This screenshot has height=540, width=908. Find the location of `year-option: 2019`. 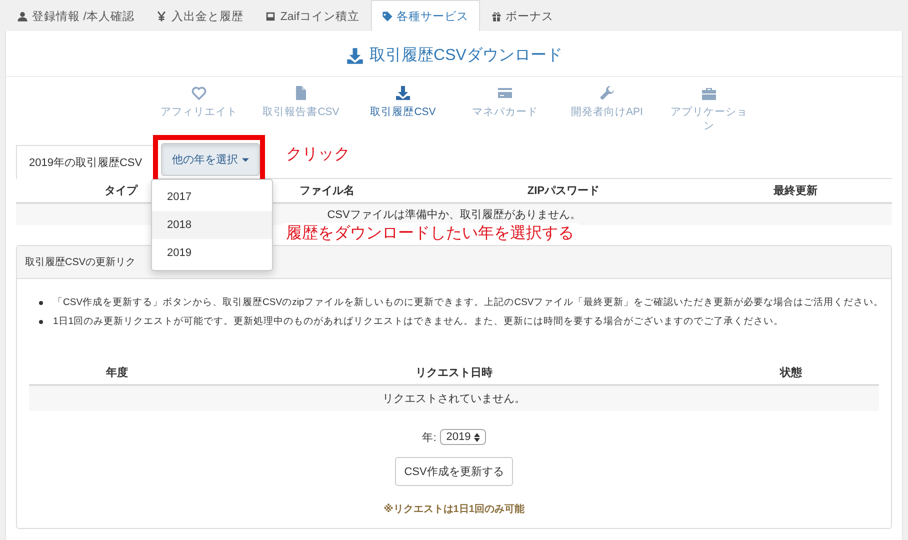

year-option: 2019 is located at coordinates (212, 253).